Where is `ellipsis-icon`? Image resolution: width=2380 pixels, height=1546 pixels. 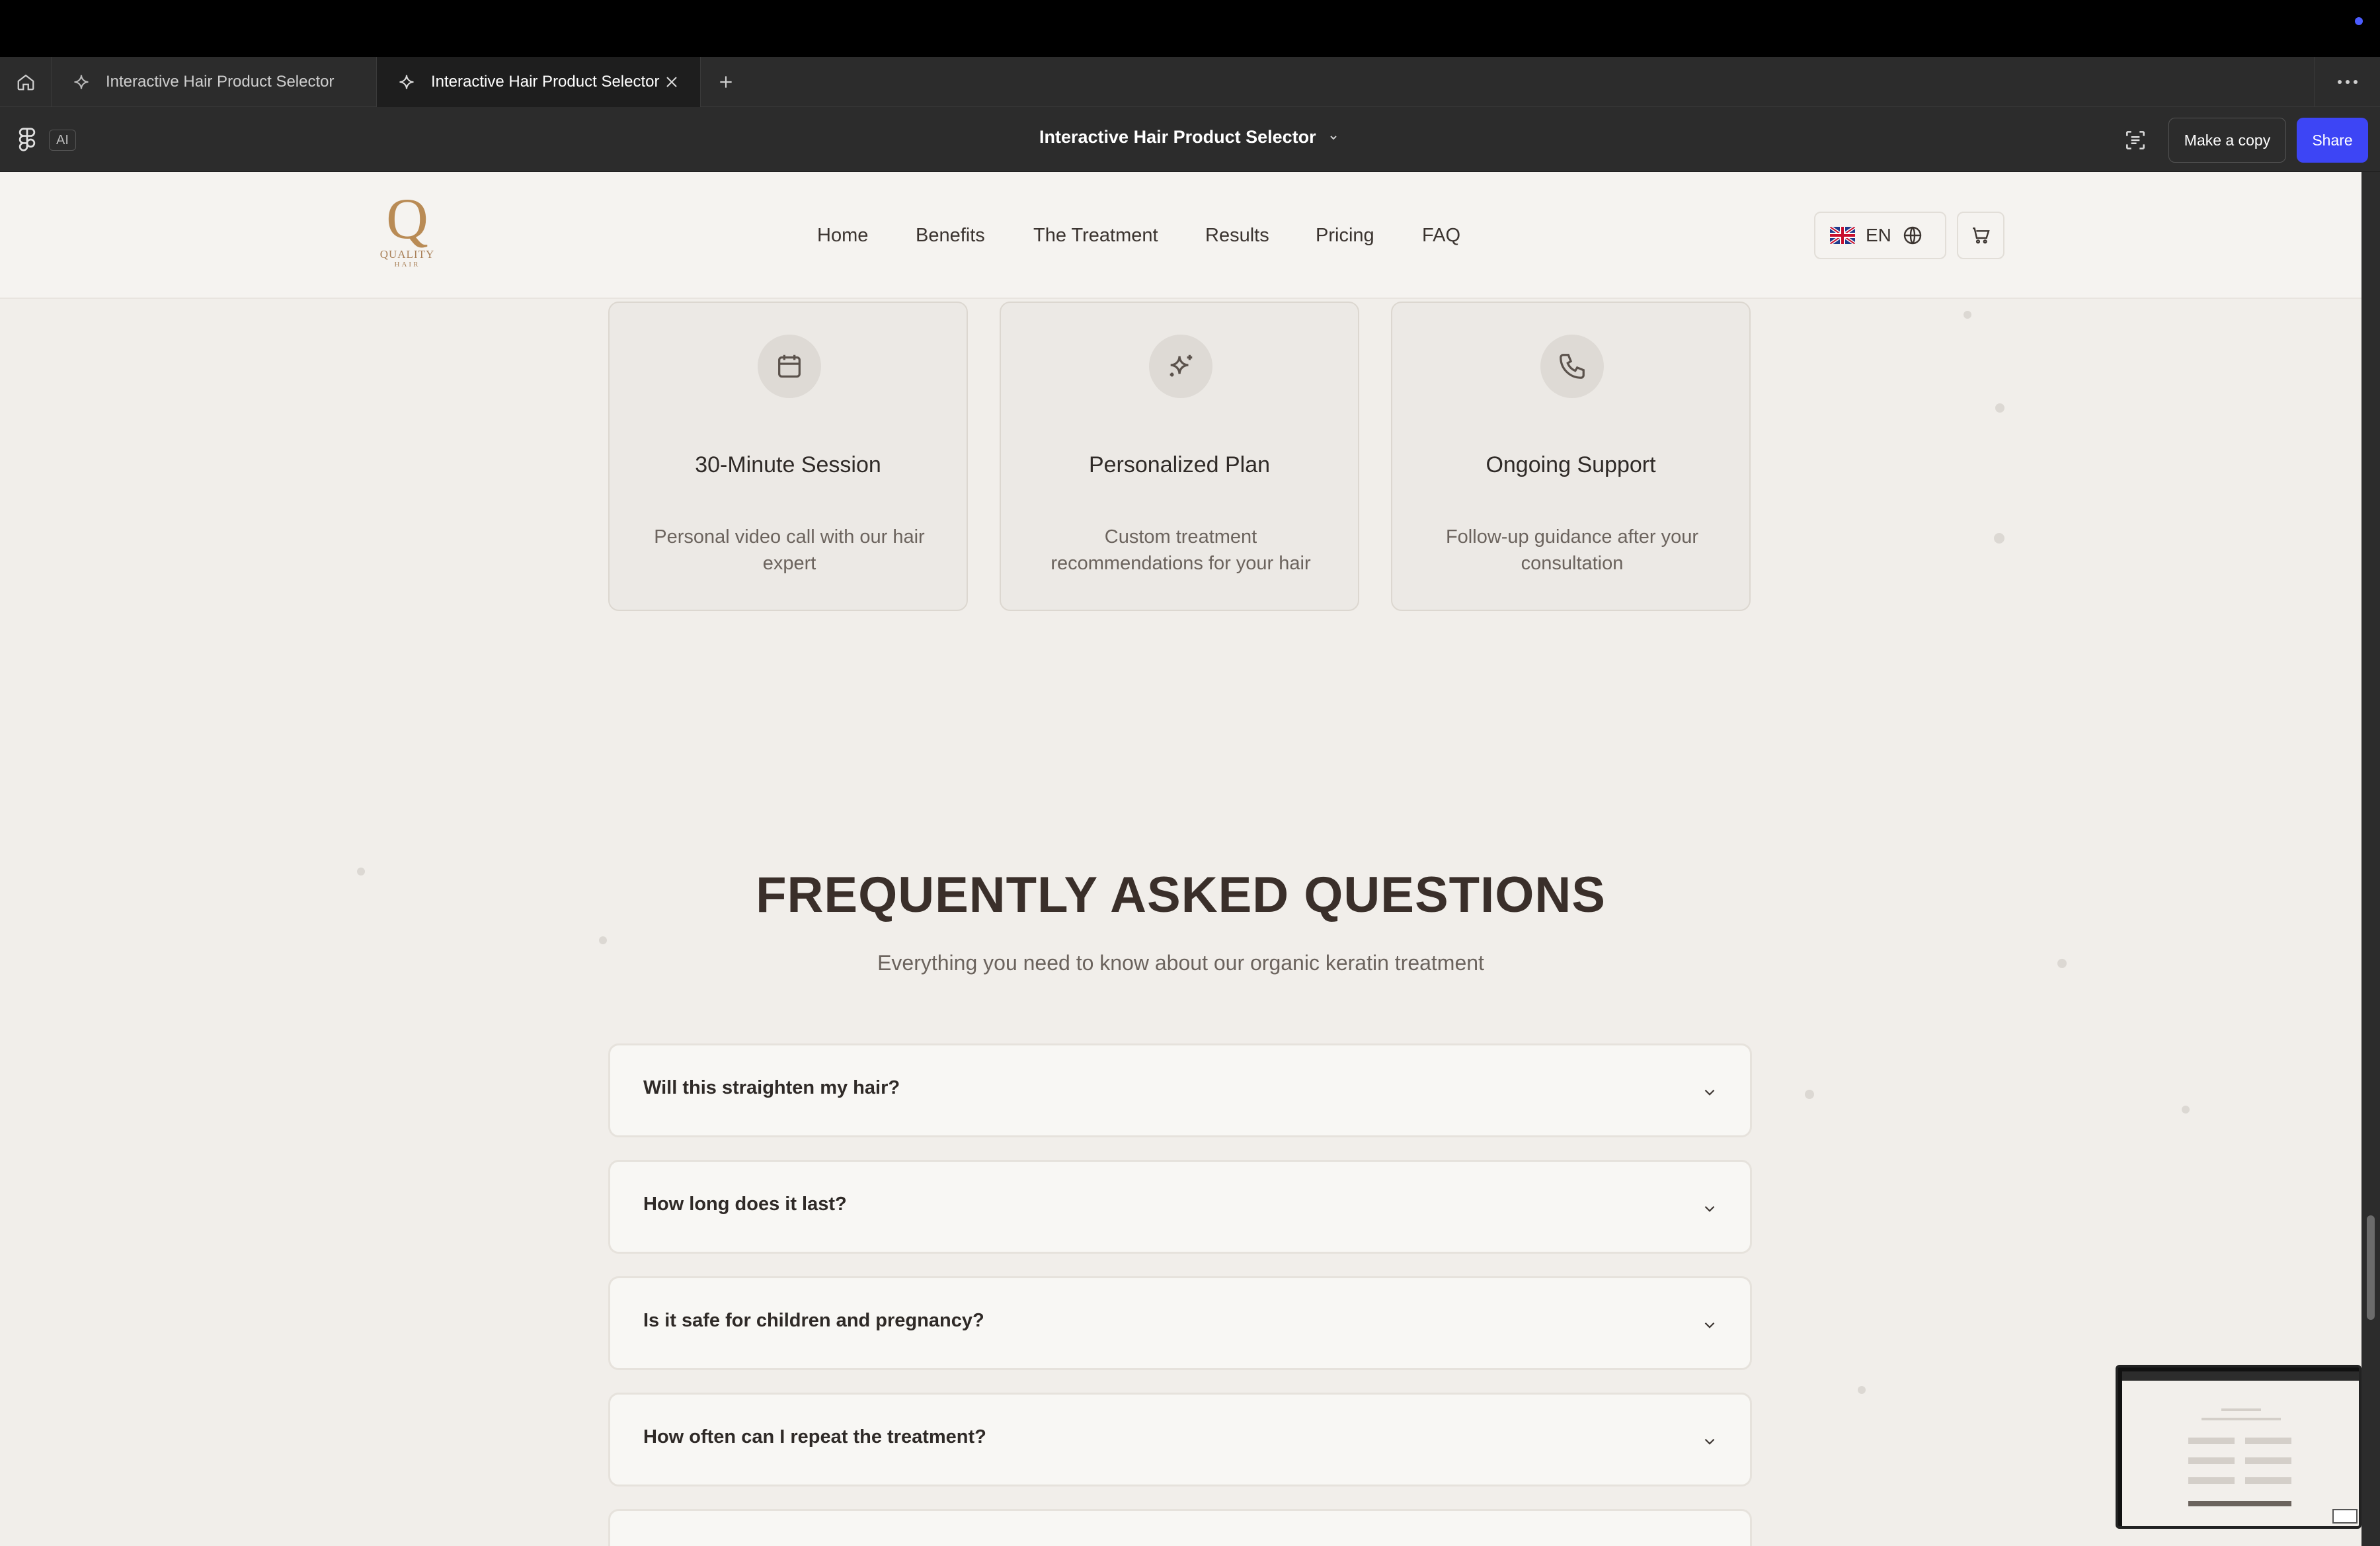
ellipsis-icon is located at coordinates (2347, 82).